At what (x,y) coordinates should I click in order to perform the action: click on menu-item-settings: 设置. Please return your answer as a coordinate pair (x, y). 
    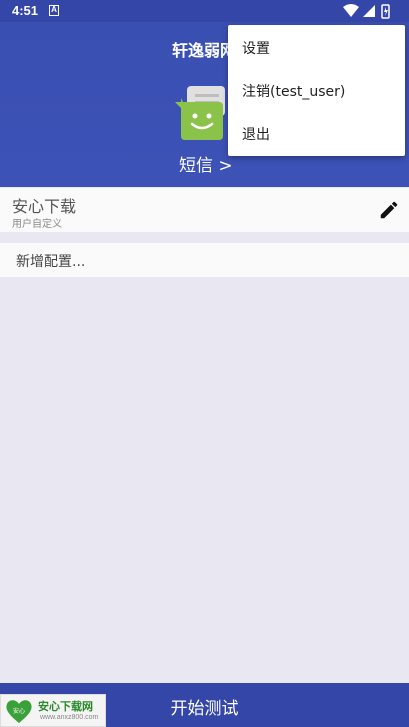
    Looking at the image, I should click on (316, 47).